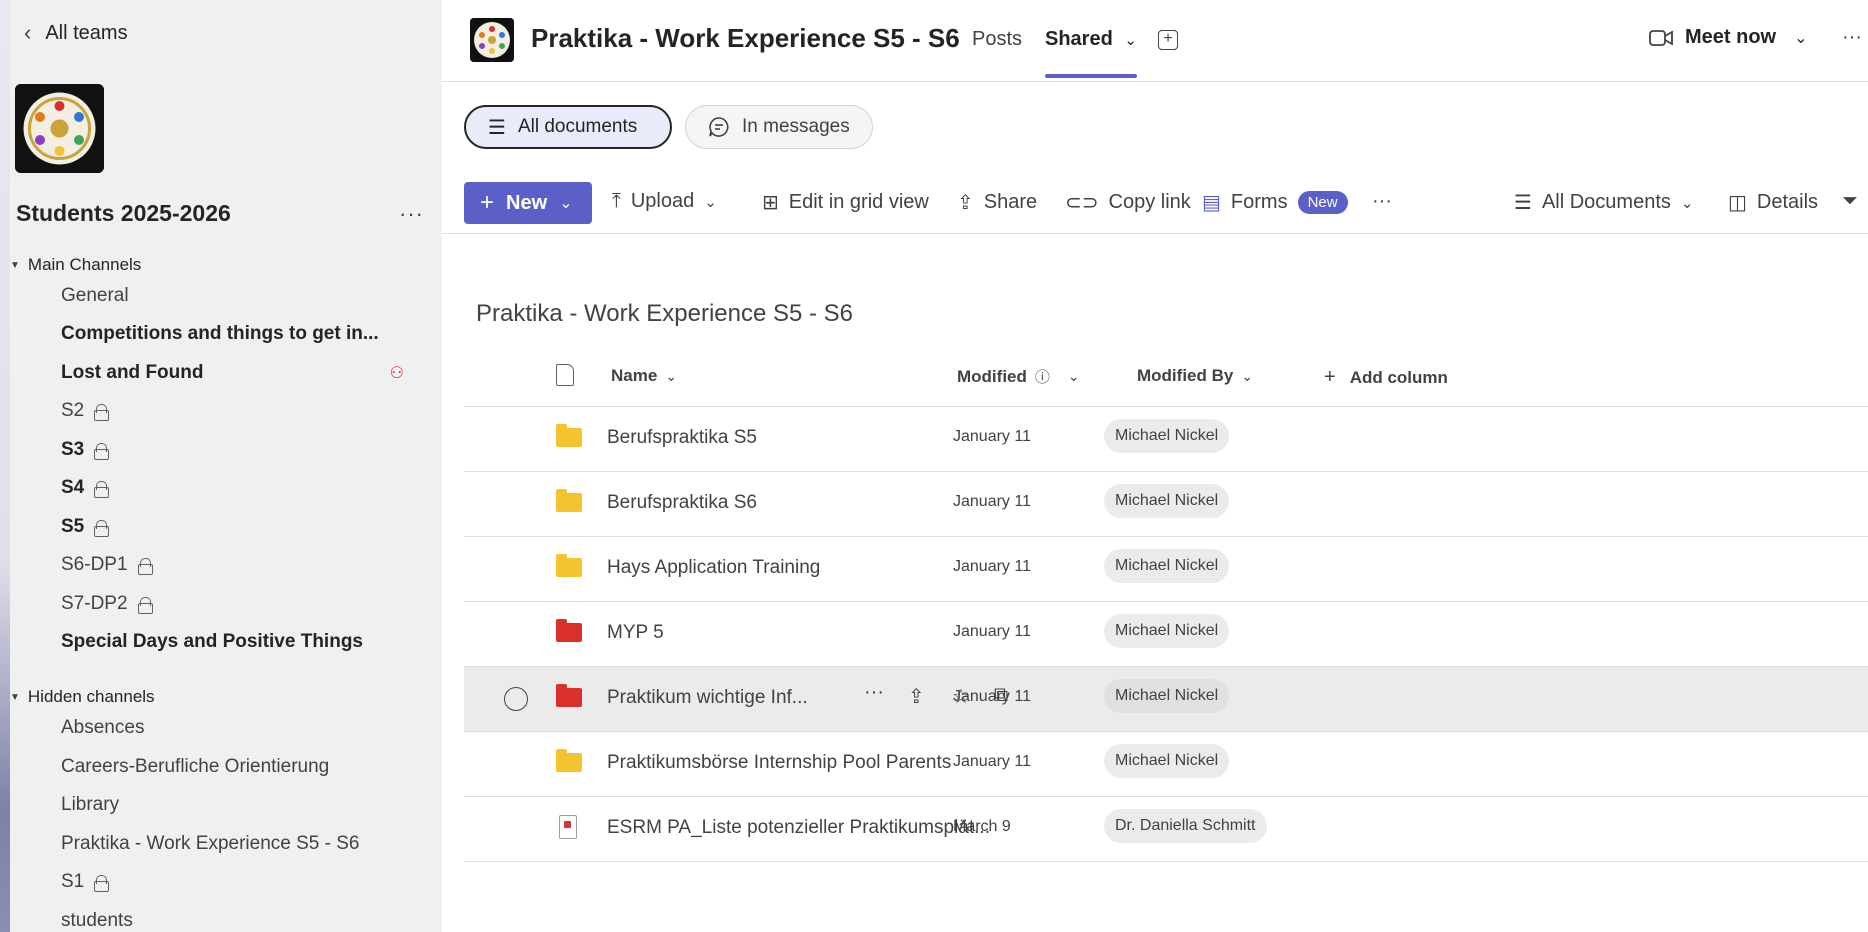 The height and width of the screenshot is (932, 1868). Describe the element at coordinates (682, 438) in the screenshot. I see `item-name: Berufspraktika S5` at that location.